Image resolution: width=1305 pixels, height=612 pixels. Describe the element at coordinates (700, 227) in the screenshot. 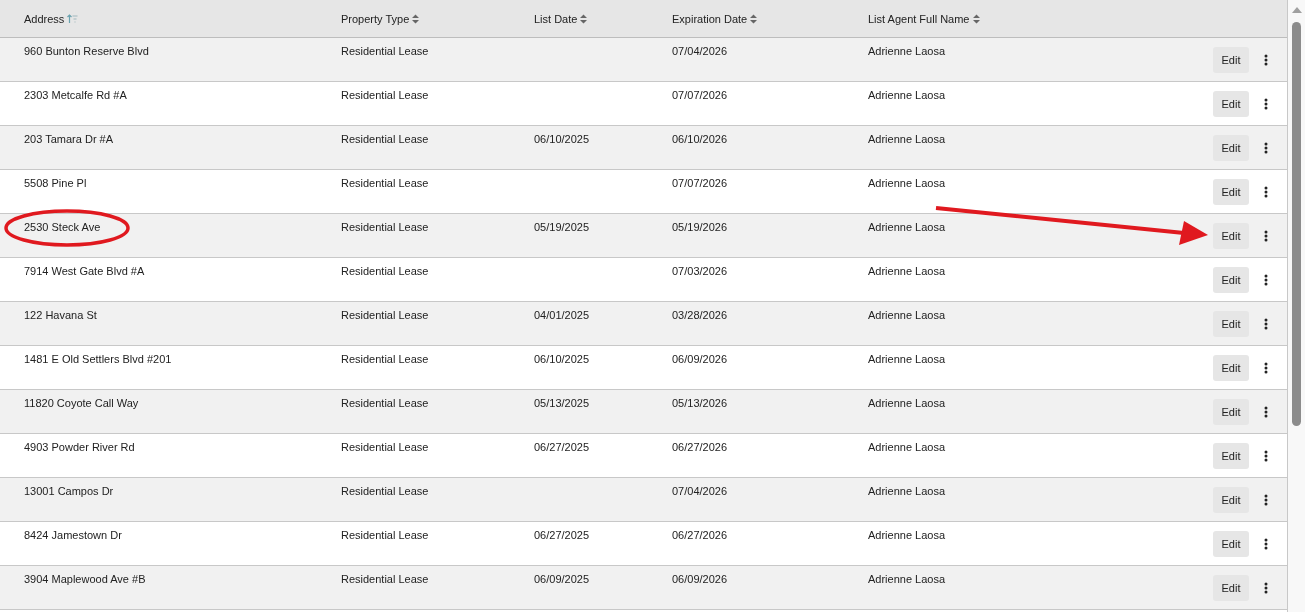

I see `table-cell: 05/19/2026` at that location.